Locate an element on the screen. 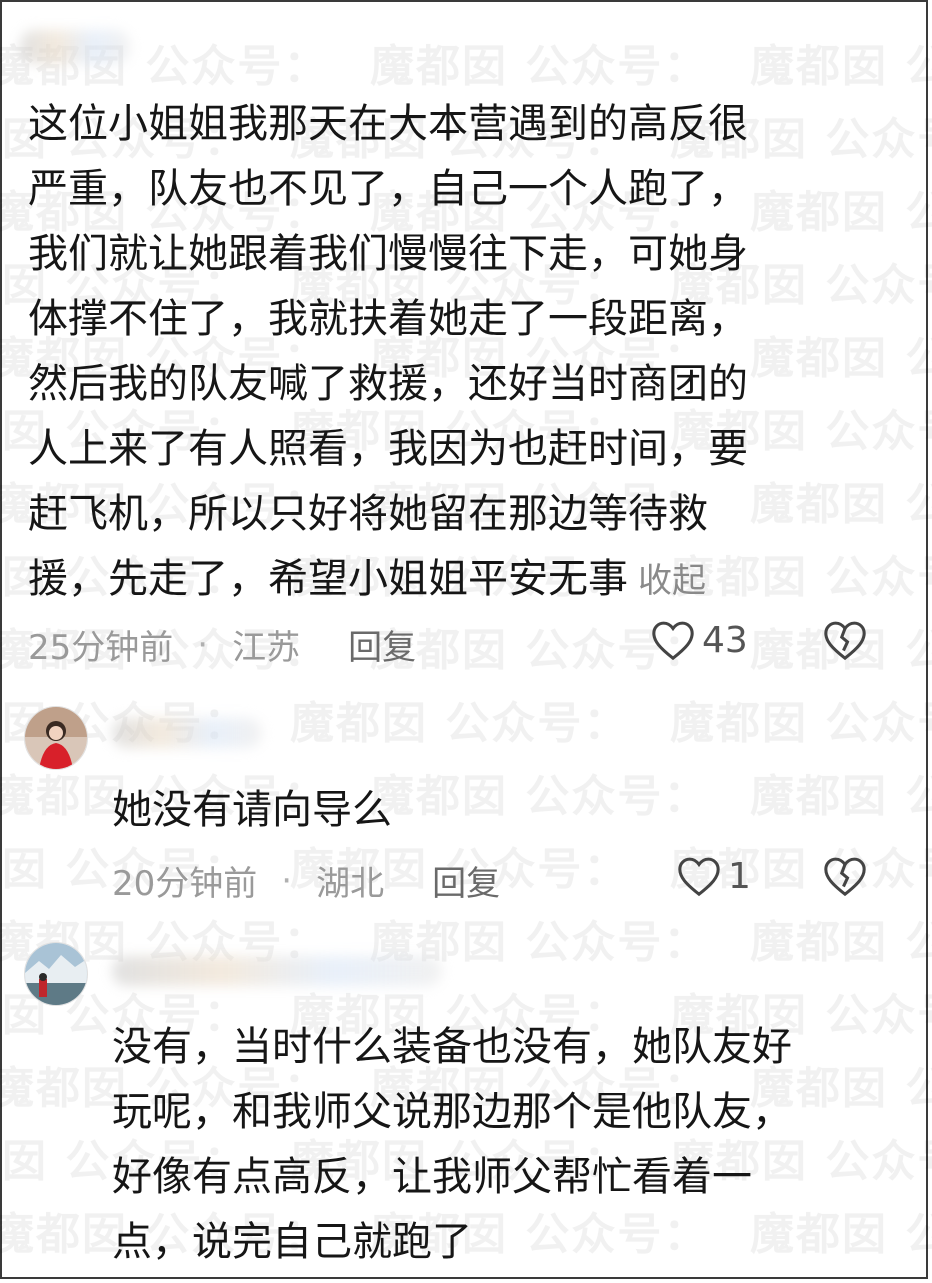 The width and height of the screenshot is (932, 1283). comment-location: 湖北 is located at coordinates (350, 884).